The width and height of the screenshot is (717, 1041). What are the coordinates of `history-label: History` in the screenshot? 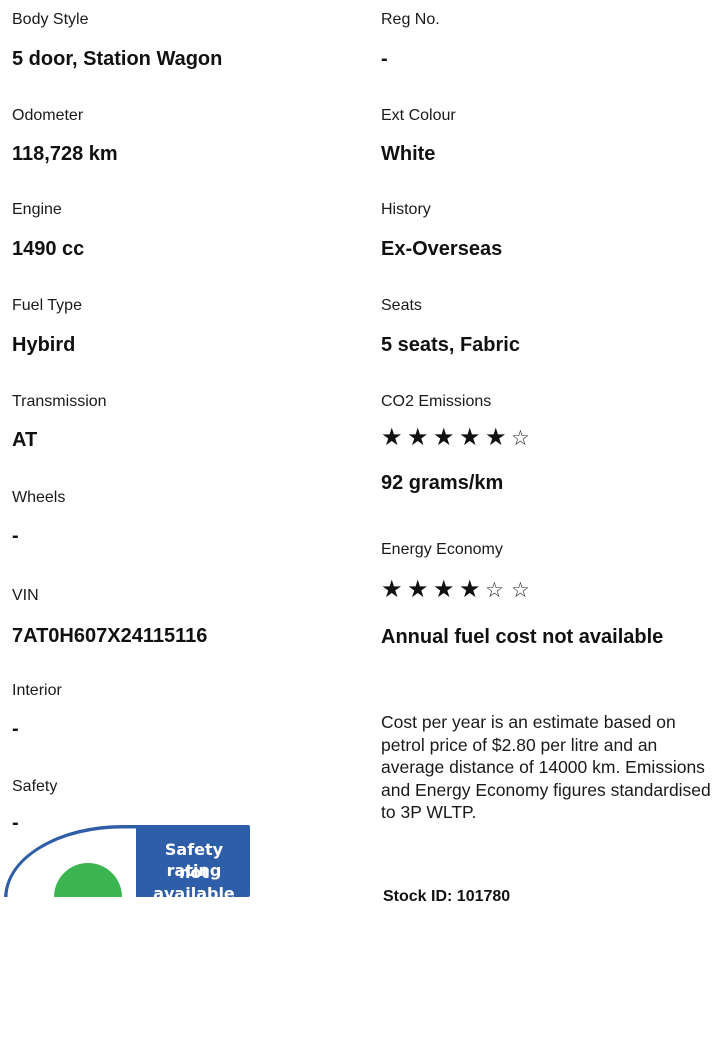 It's located at (406, 209).